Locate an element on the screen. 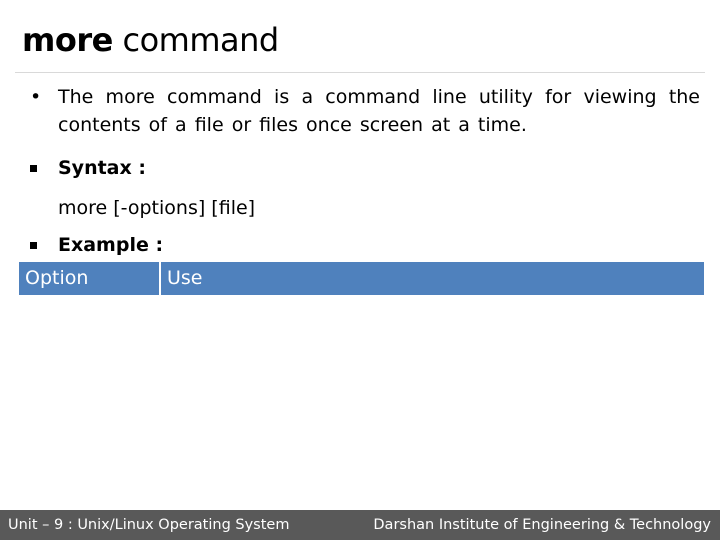  slide-title: more command is located at coordinates (150, 40).